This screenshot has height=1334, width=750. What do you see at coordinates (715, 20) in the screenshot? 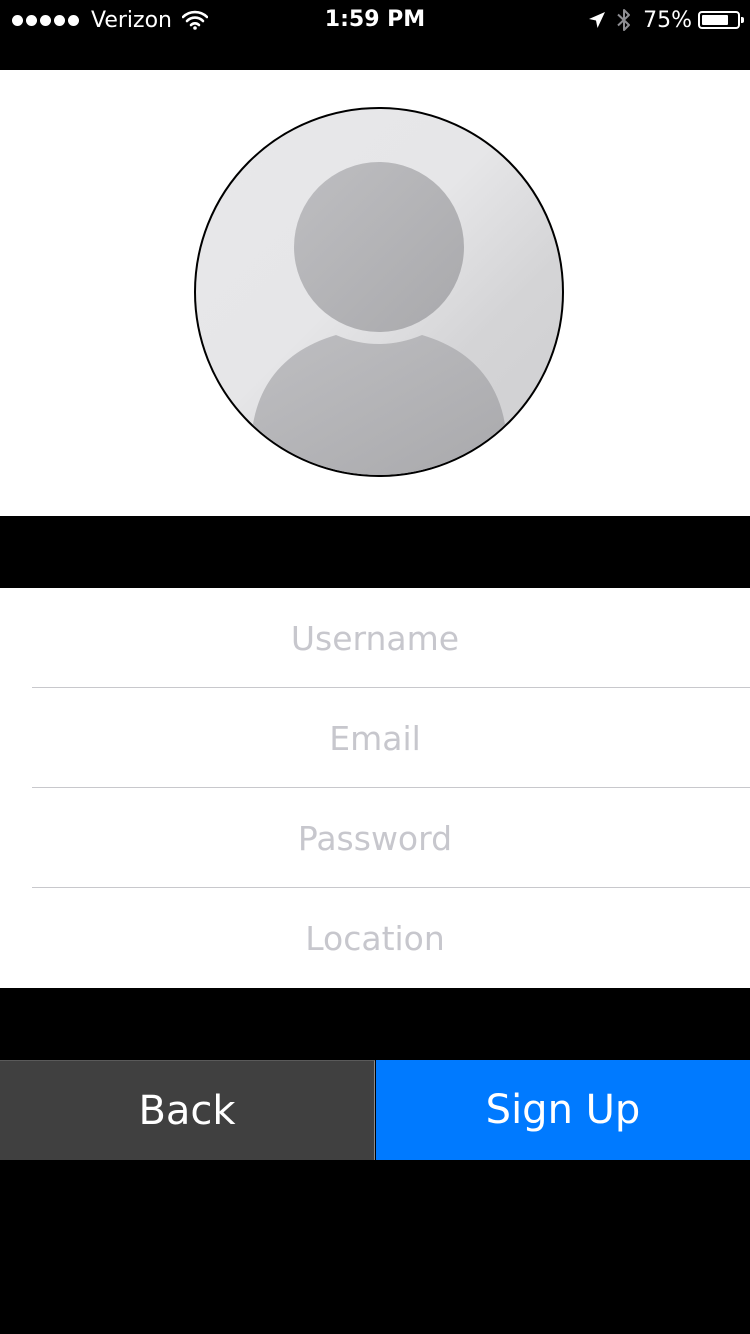
I see `battery-level` at bounding box center [715, 20].